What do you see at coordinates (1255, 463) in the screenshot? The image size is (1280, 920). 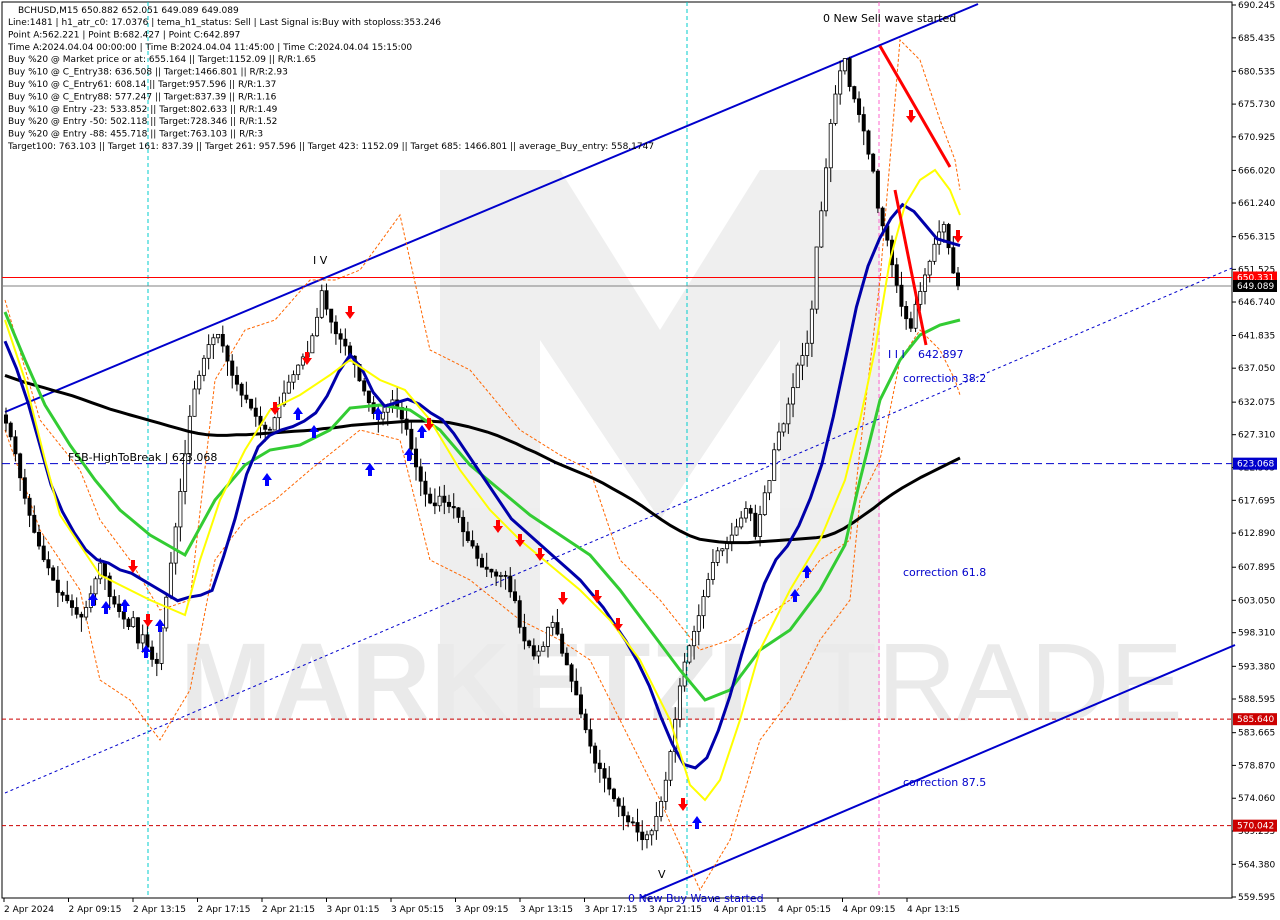 I see `price-tag-623.068: 623.068` at bounding box center [1255, 463].